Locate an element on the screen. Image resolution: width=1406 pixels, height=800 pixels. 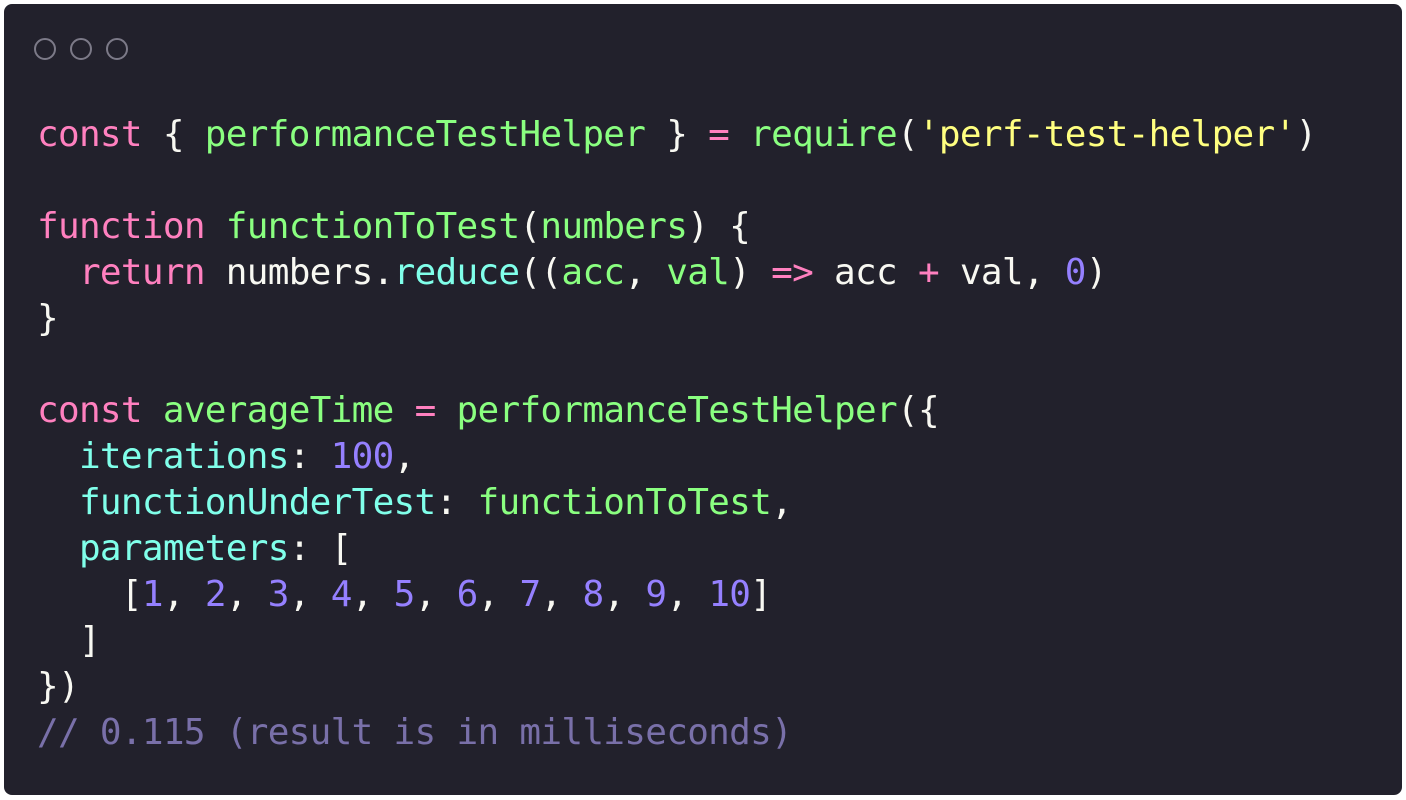
code-token-name: require is located at coordinates (824, 134).